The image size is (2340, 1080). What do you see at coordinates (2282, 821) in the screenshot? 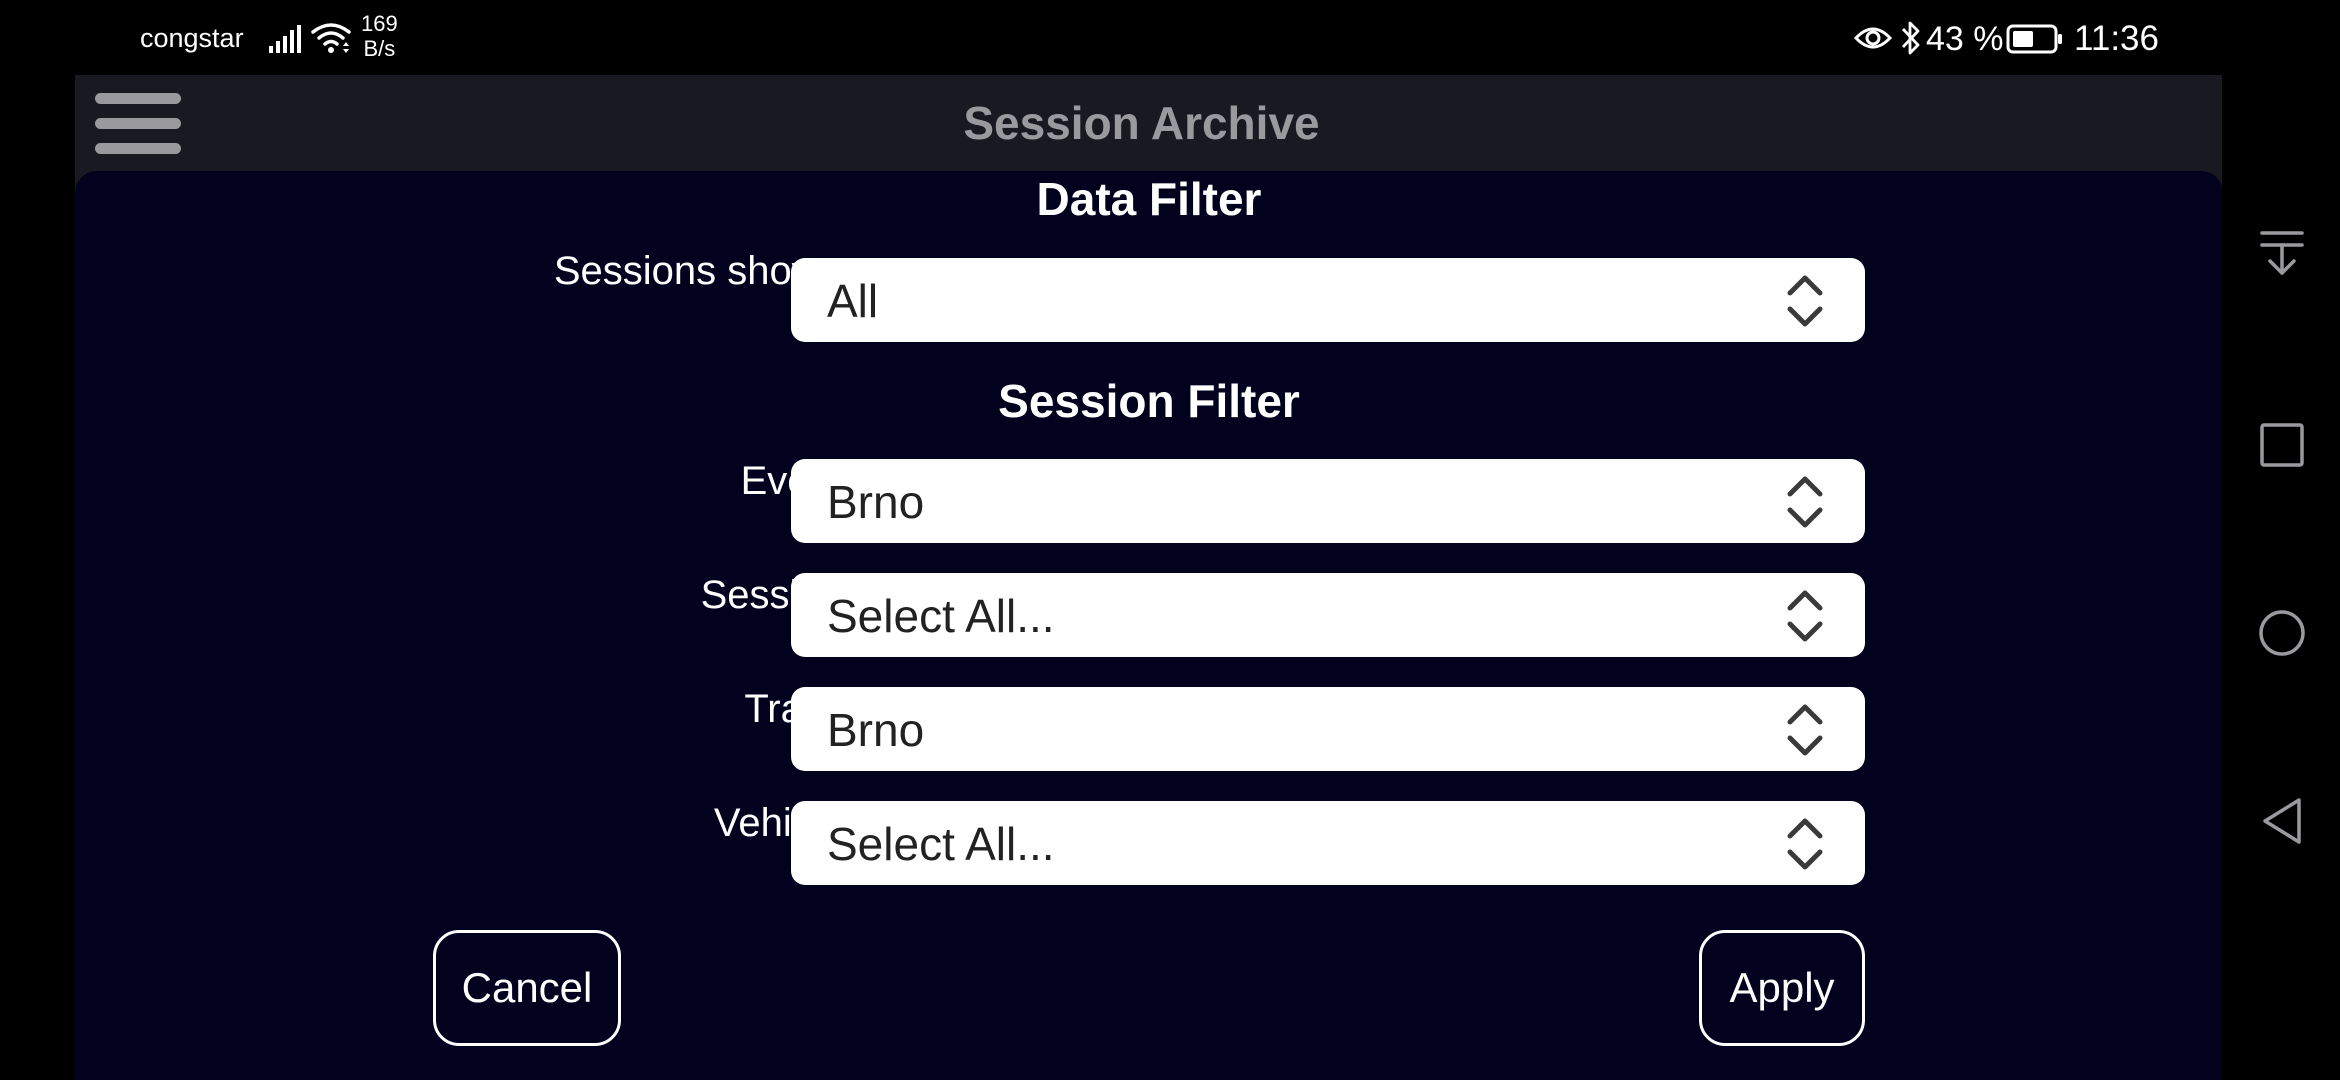
I see `back-icon` at bounding box center [2282, 821].